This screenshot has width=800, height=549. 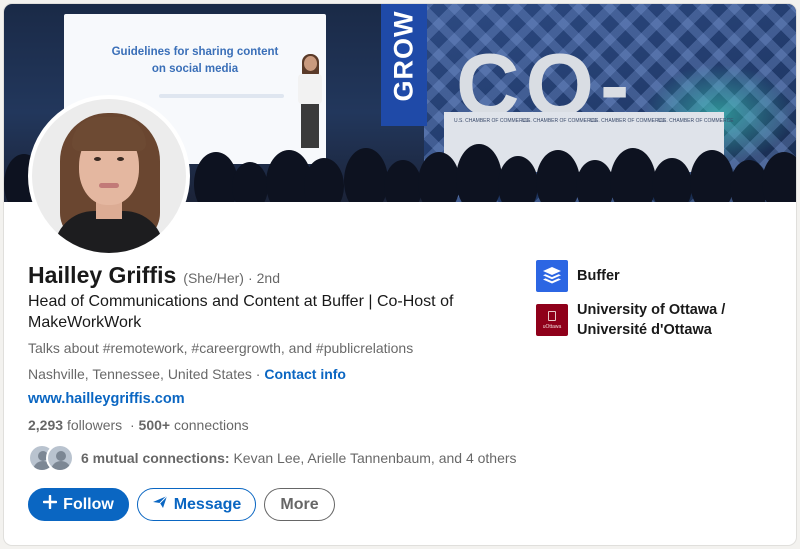 I want to click on name-row: Hailley Griffis (She/Her) · 2nd, so click(x=154, y=275).